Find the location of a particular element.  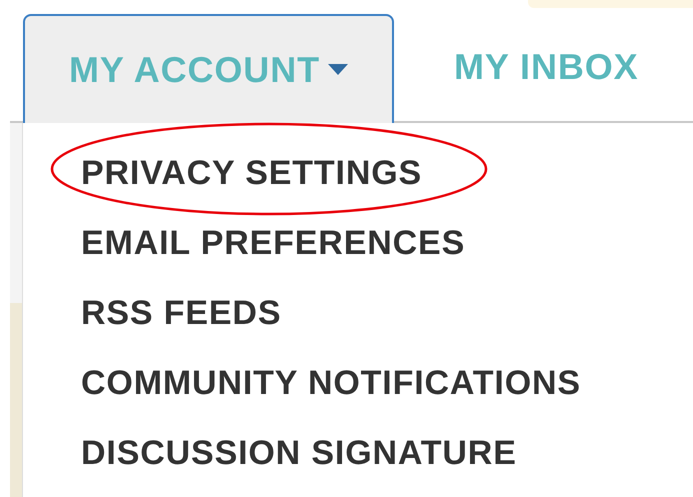

menu-item: RSS FEEDS is located at coordinates (181, 313).